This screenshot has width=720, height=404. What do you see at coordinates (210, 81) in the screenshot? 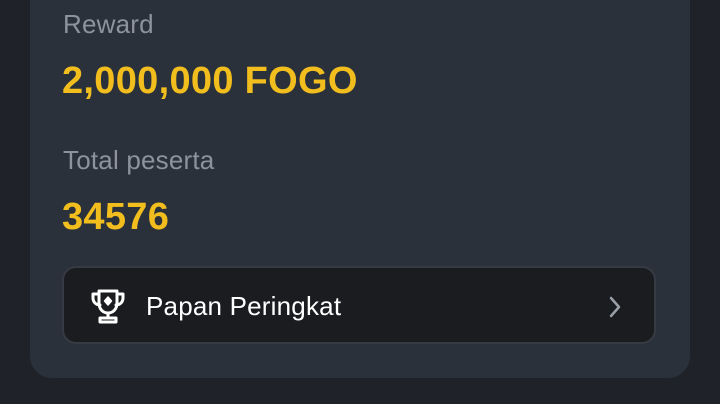
I see `reward-value: 2,000,000 FOGO` at bounding box center [210, 81].